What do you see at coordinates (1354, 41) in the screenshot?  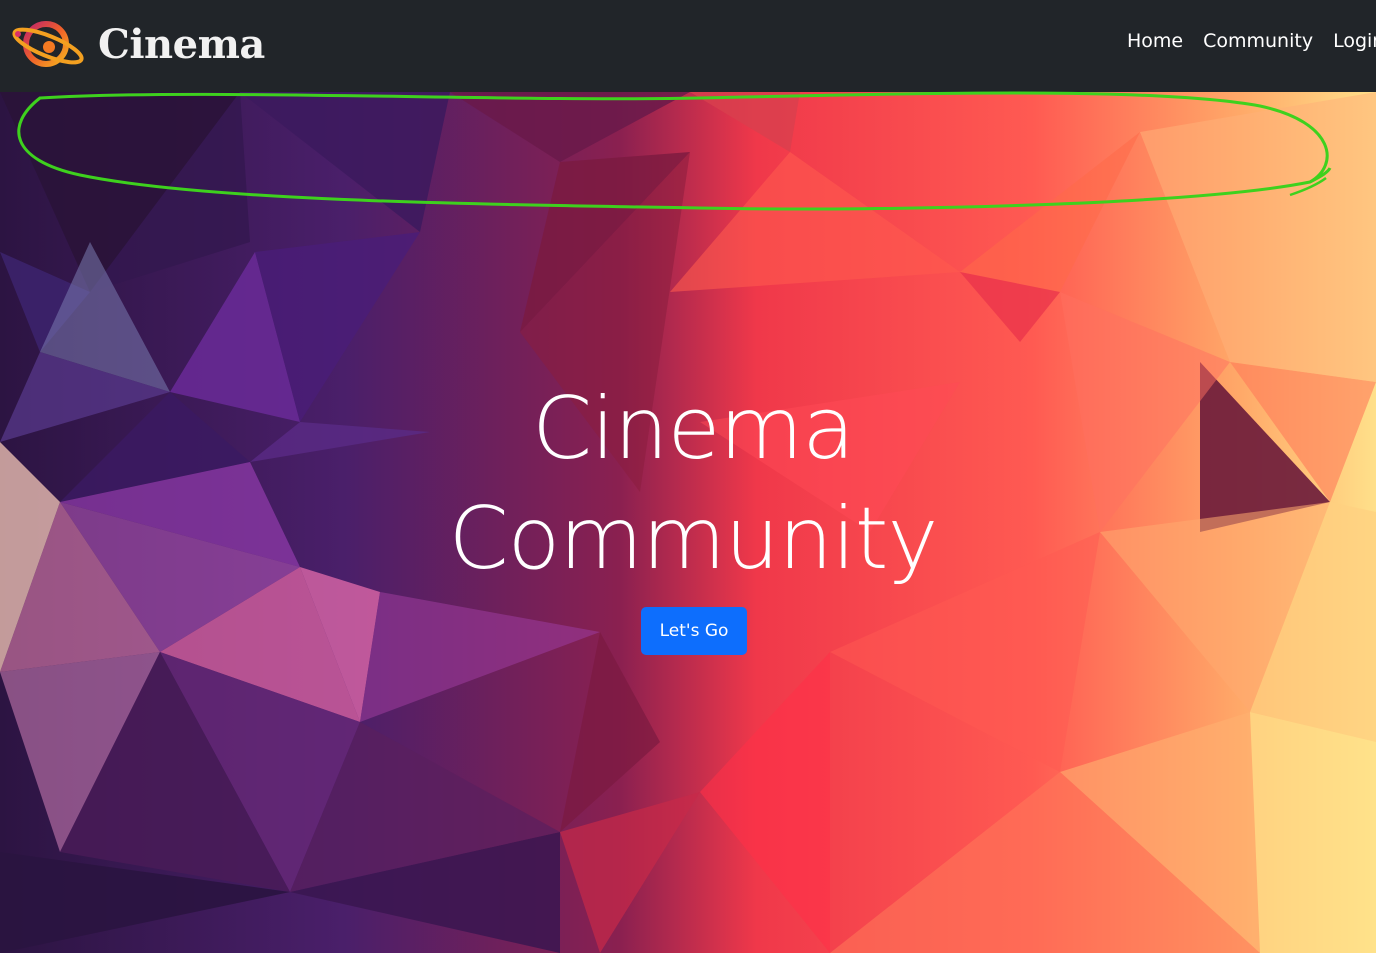 I see `nav-login-link: Login` at bounding box center [1354, 41].